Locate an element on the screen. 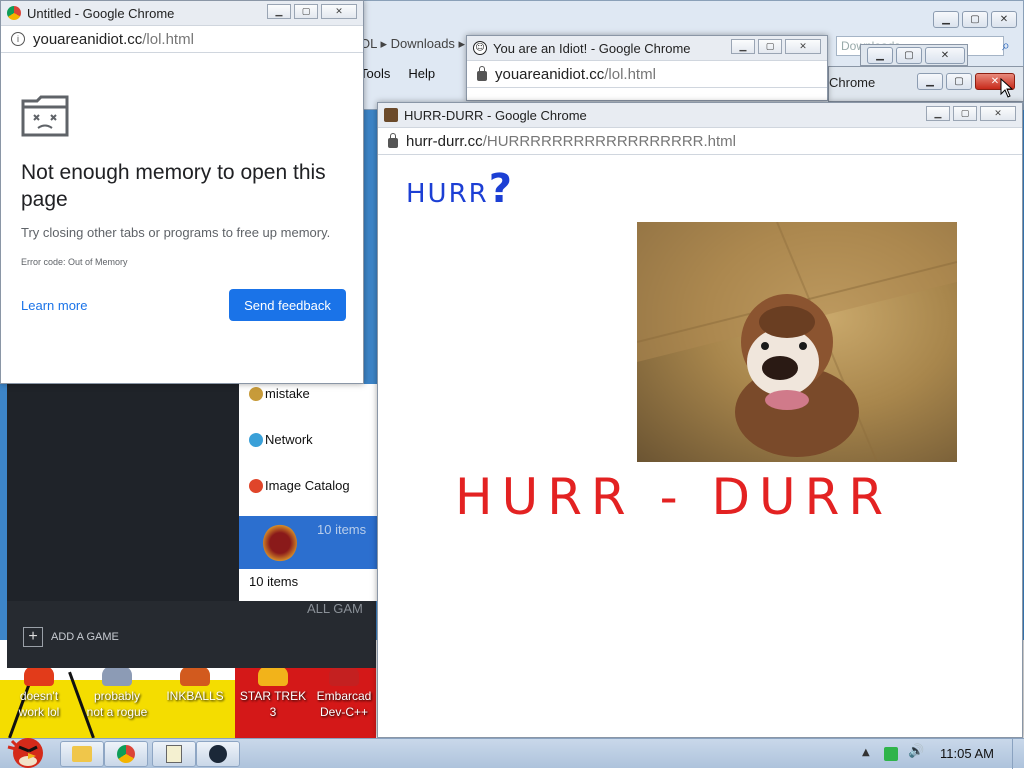 This screenshot has width=1024, height=772. notepad-icon is located at coordinates (174, 754).